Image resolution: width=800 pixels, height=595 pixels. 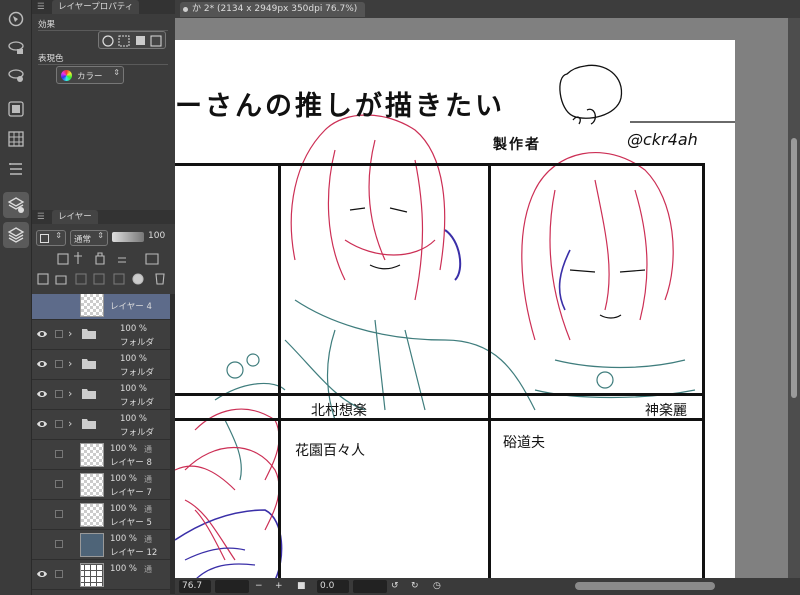 I want to click on layer-row: 100 % 通 レイヤー 7, so click(x=101, y=485).